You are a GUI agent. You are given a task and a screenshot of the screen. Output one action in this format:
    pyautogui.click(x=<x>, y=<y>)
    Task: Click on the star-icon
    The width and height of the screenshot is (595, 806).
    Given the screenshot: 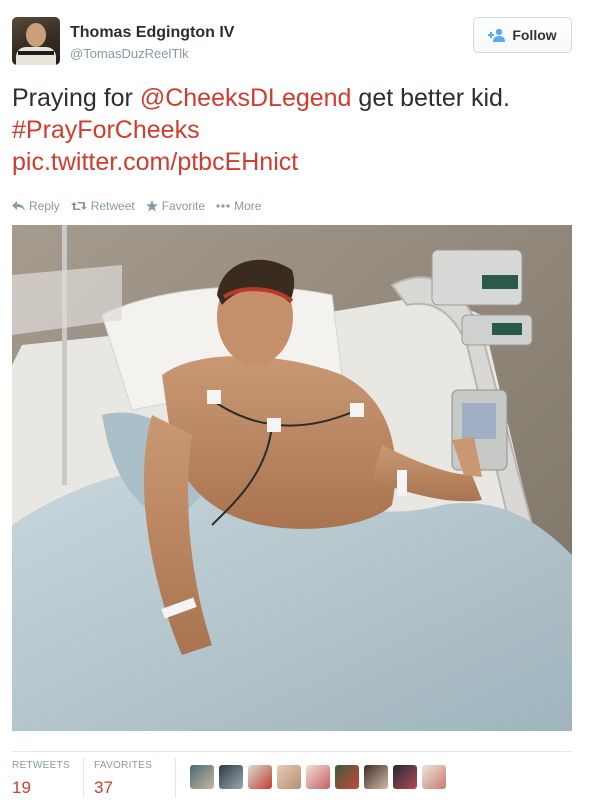 What is the action you would take?
    pyautogui.click(x=151, y=206)
    